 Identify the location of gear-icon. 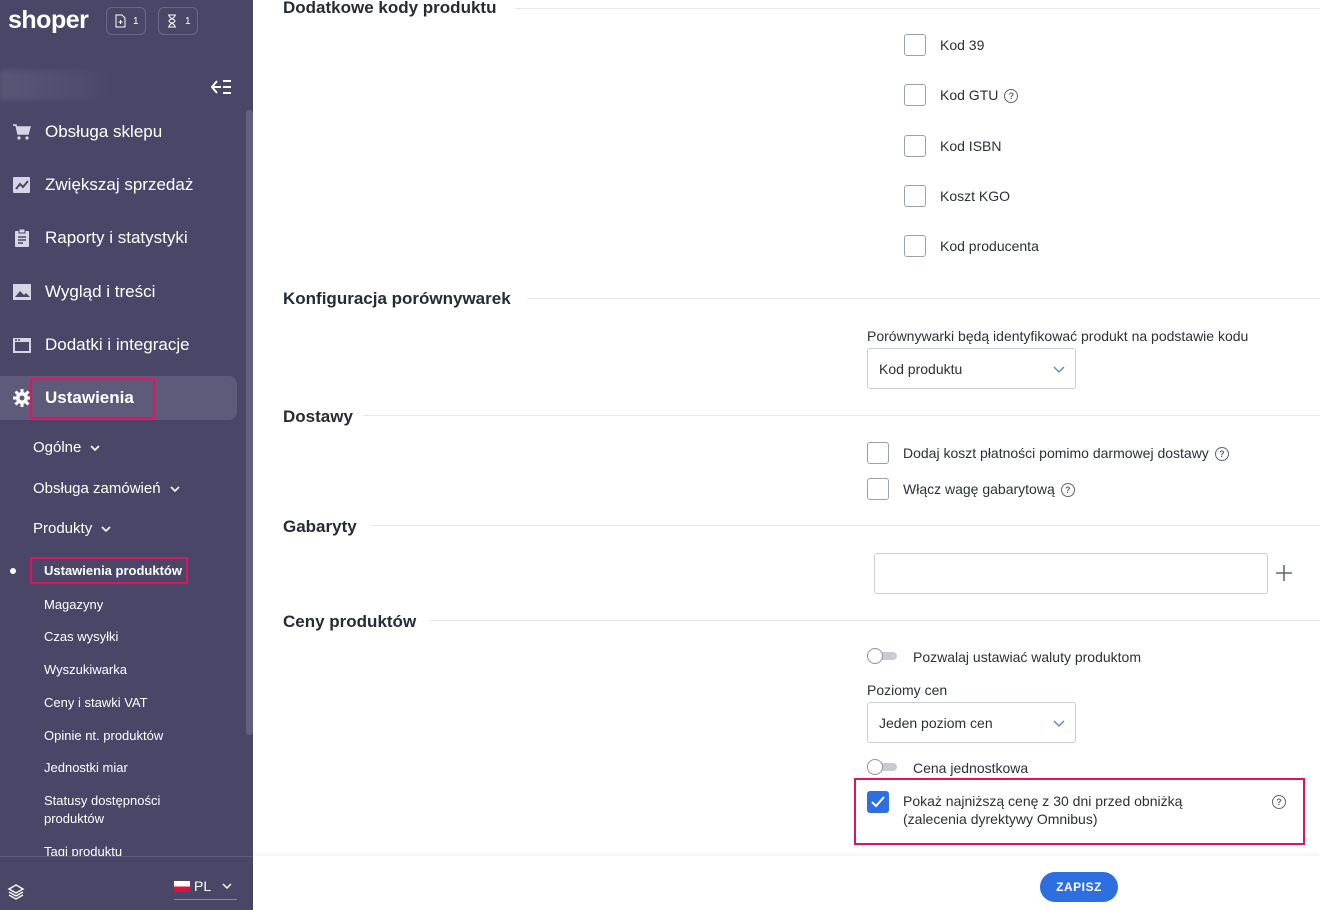
(22, 398).